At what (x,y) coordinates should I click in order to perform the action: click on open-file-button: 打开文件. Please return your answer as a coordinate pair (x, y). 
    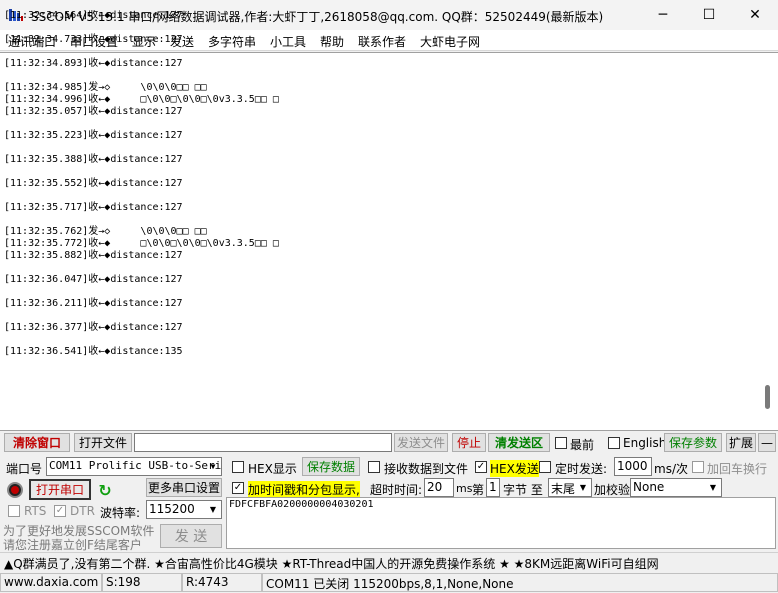
    Looking at the image, I should click on (103, 442).